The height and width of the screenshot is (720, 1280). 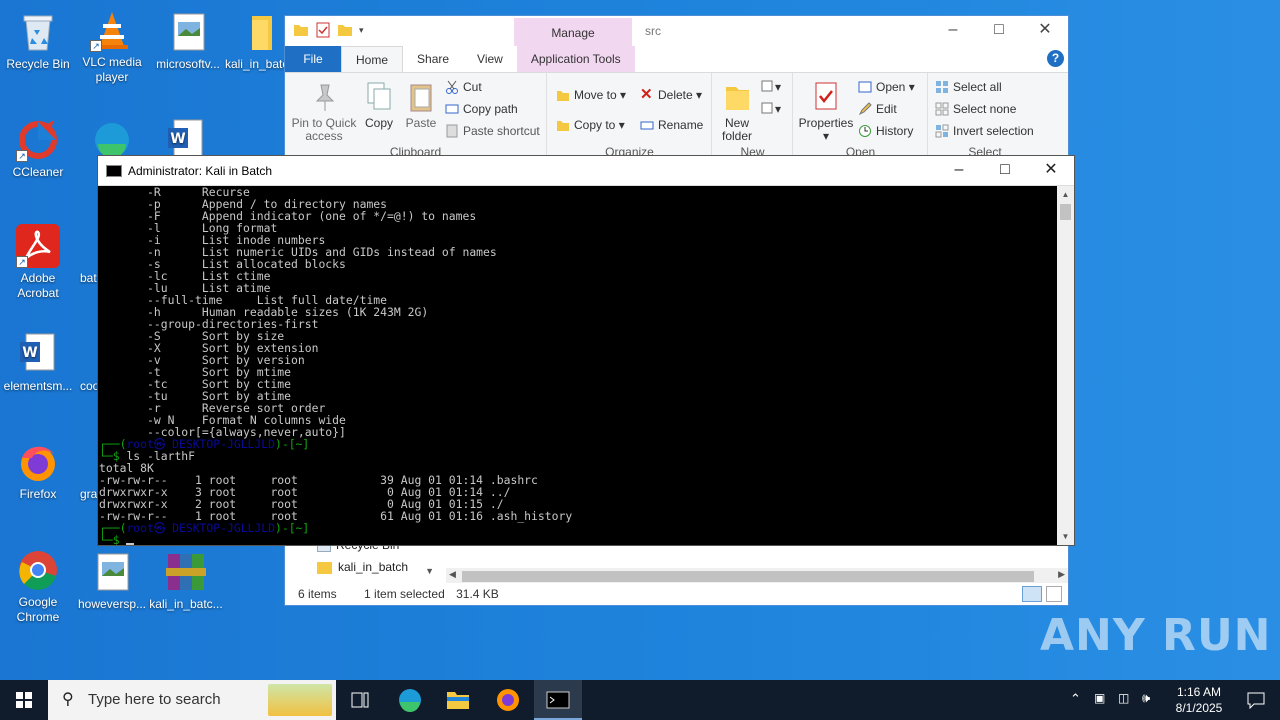 I want to click on delete-button: ✕ Delete ▾, so click(x=671, y=95).